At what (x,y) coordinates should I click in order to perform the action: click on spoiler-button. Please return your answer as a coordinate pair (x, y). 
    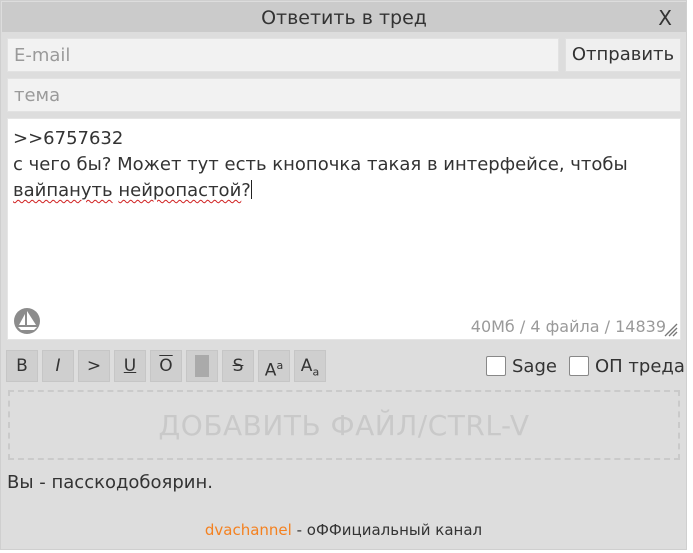
    Looking at the image, I should click on (202, 366).